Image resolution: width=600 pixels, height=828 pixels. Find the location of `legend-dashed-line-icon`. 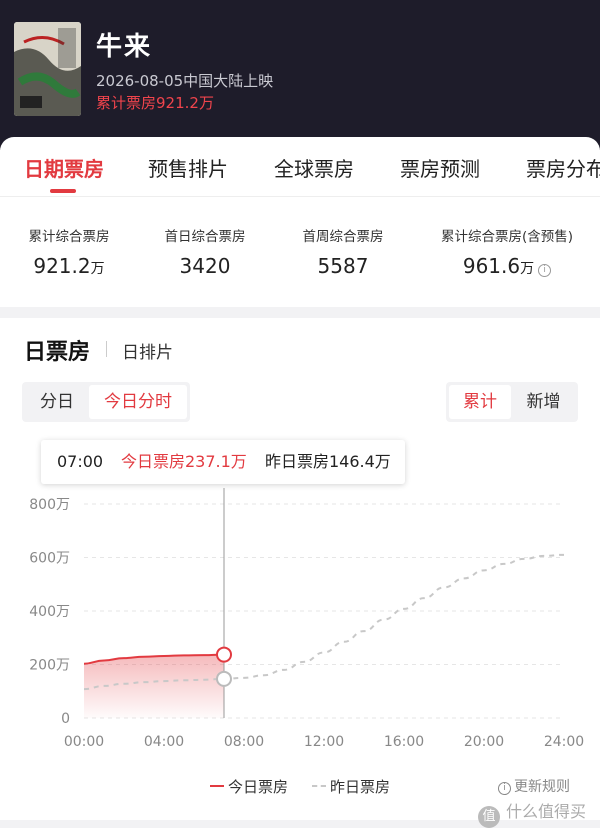

legend-dashed-line-icon is located at coordinates (319, 786).